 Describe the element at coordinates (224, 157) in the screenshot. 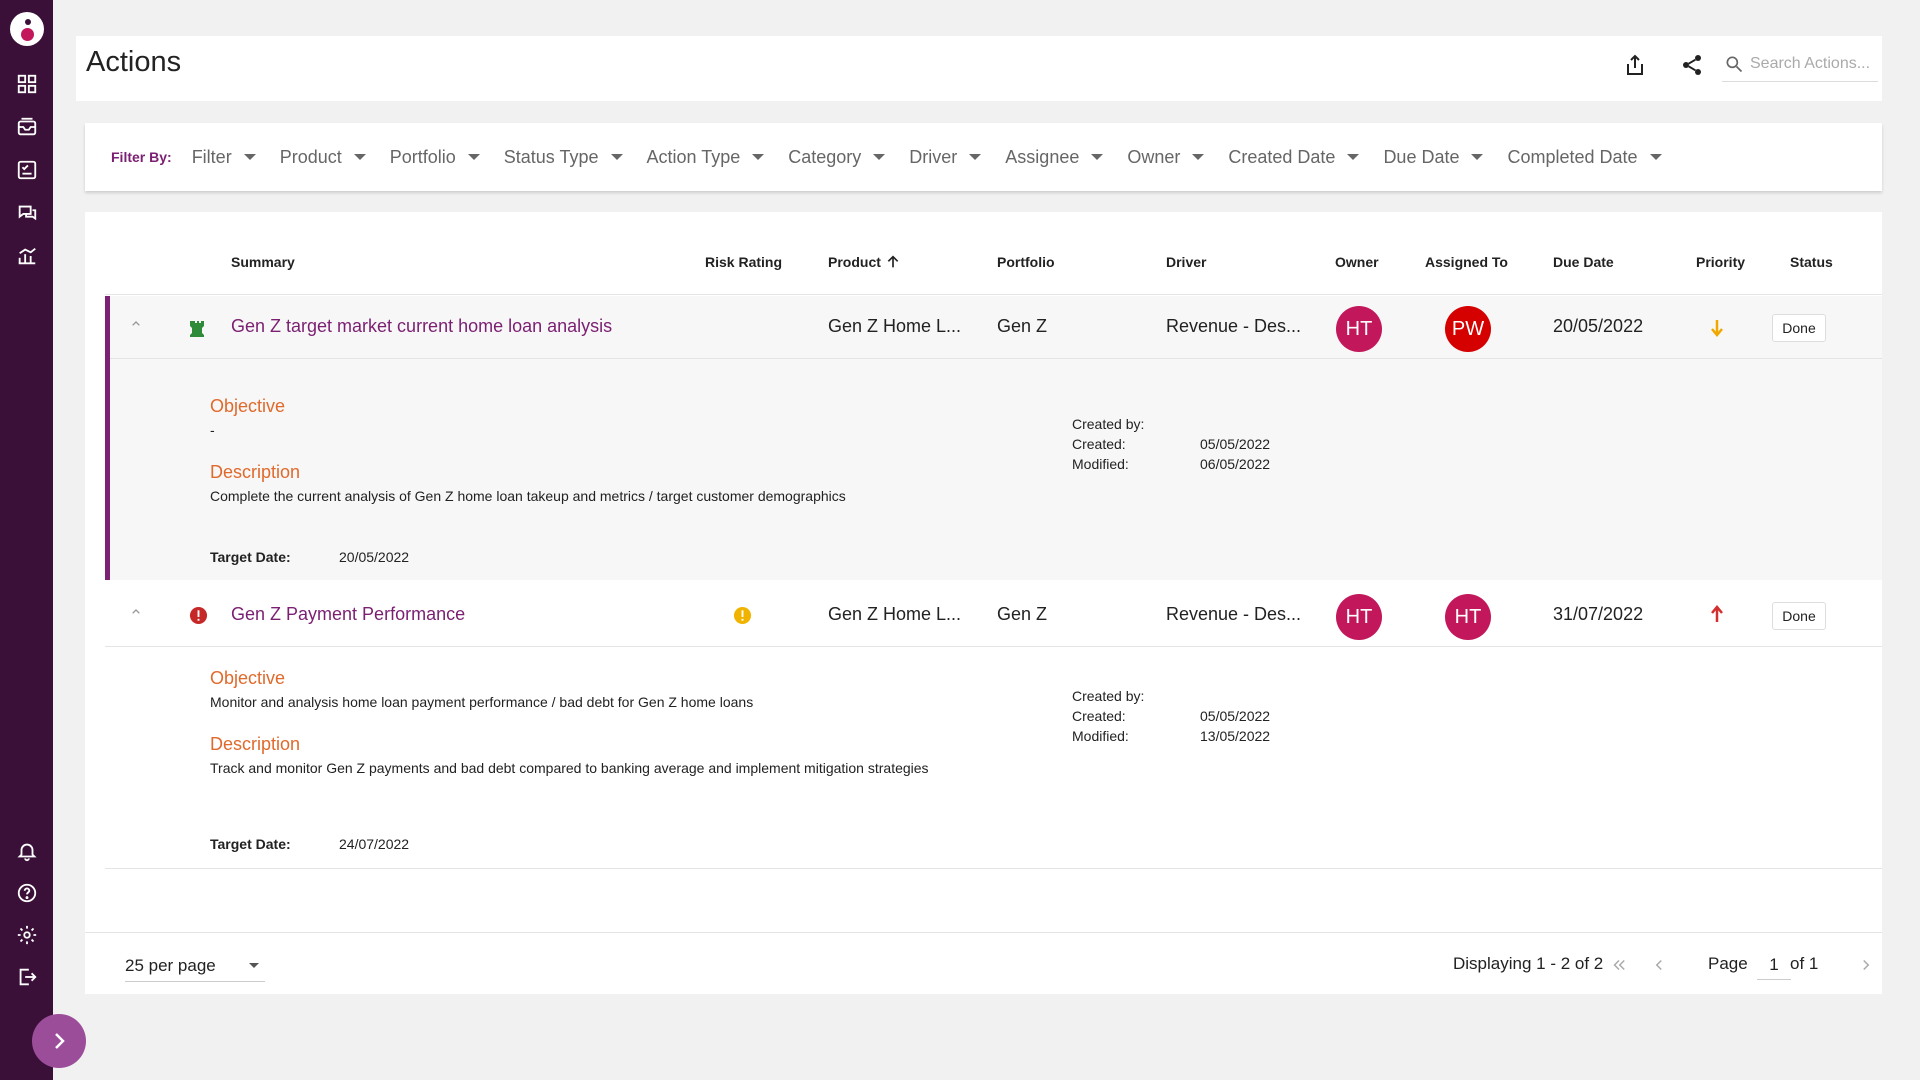

I see `filter-dropdown: Filter` at that location.